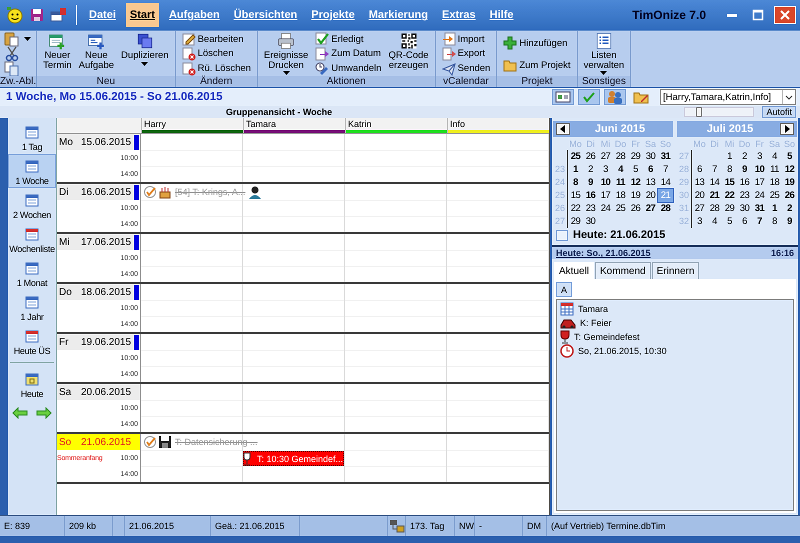  I want to click on tab: Erinnern, so click(676, 270).